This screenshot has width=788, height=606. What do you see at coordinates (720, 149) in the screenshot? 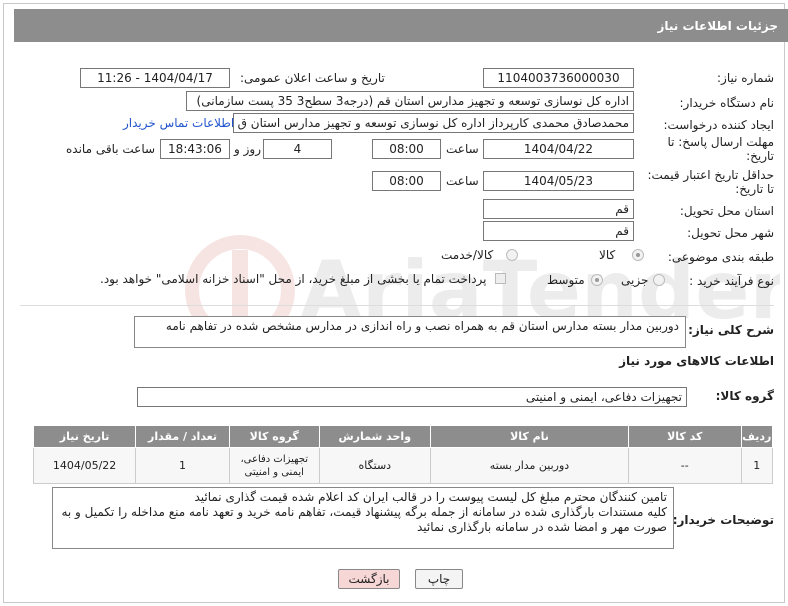
I see `deadline-label: مهلت ارسال پاسخ: تا تاریخ:` at bounding box center [720, 149].